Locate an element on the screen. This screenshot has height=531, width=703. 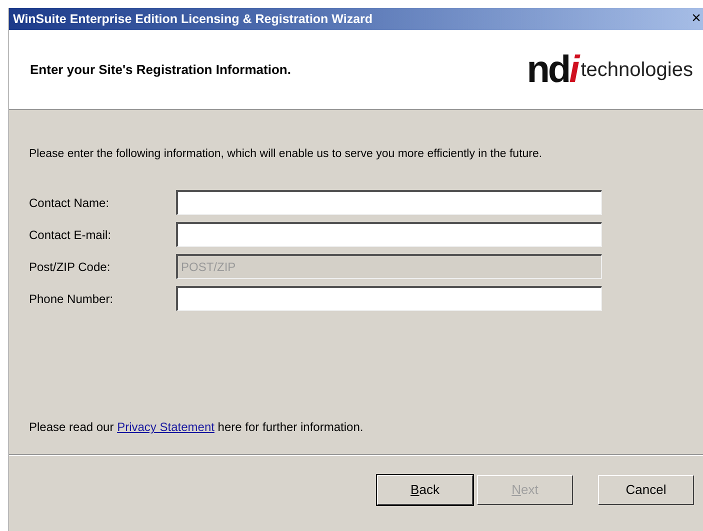
intro-text: Please enter the following information, which will enable us to serve you more efficiently in the future. is located at coordinates (286, 154).